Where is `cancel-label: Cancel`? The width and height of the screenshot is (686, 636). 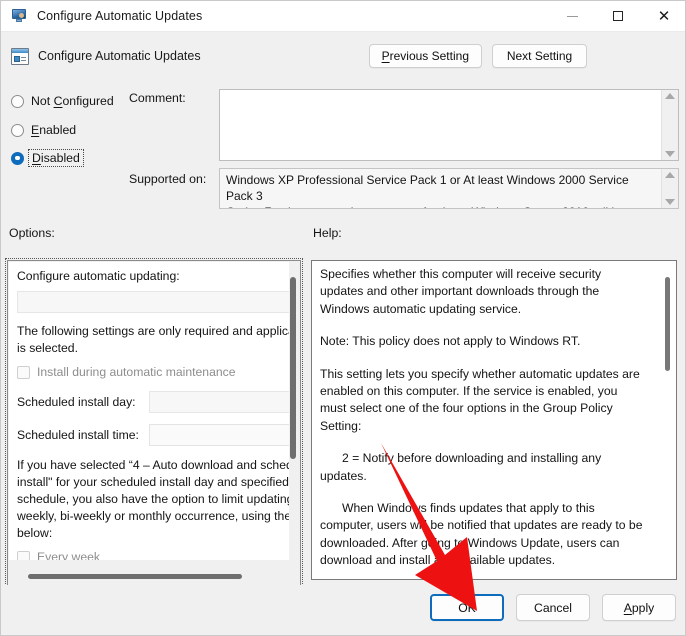 cancel-label: Cancel is located at coordinates (553, 607).